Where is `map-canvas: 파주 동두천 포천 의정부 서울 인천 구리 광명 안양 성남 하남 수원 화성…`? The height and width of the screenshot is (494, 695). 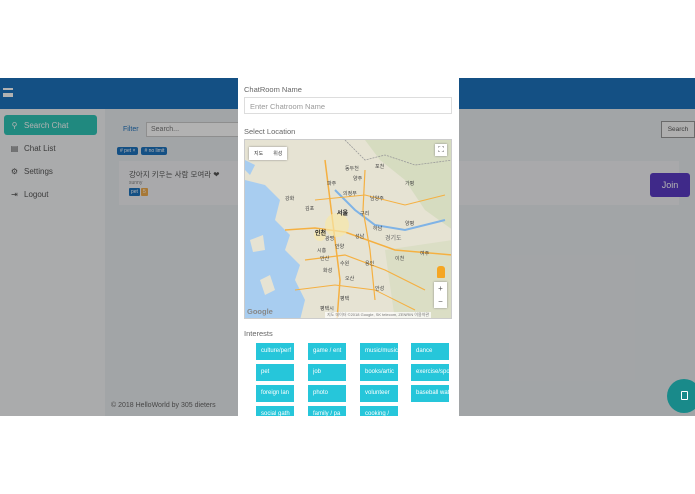 map-canvas: 파주 동두천 포천 의정부 서울 인천 구리 광명 안양 성남 하남 수원 화성… is located at coordinates (348, 229).